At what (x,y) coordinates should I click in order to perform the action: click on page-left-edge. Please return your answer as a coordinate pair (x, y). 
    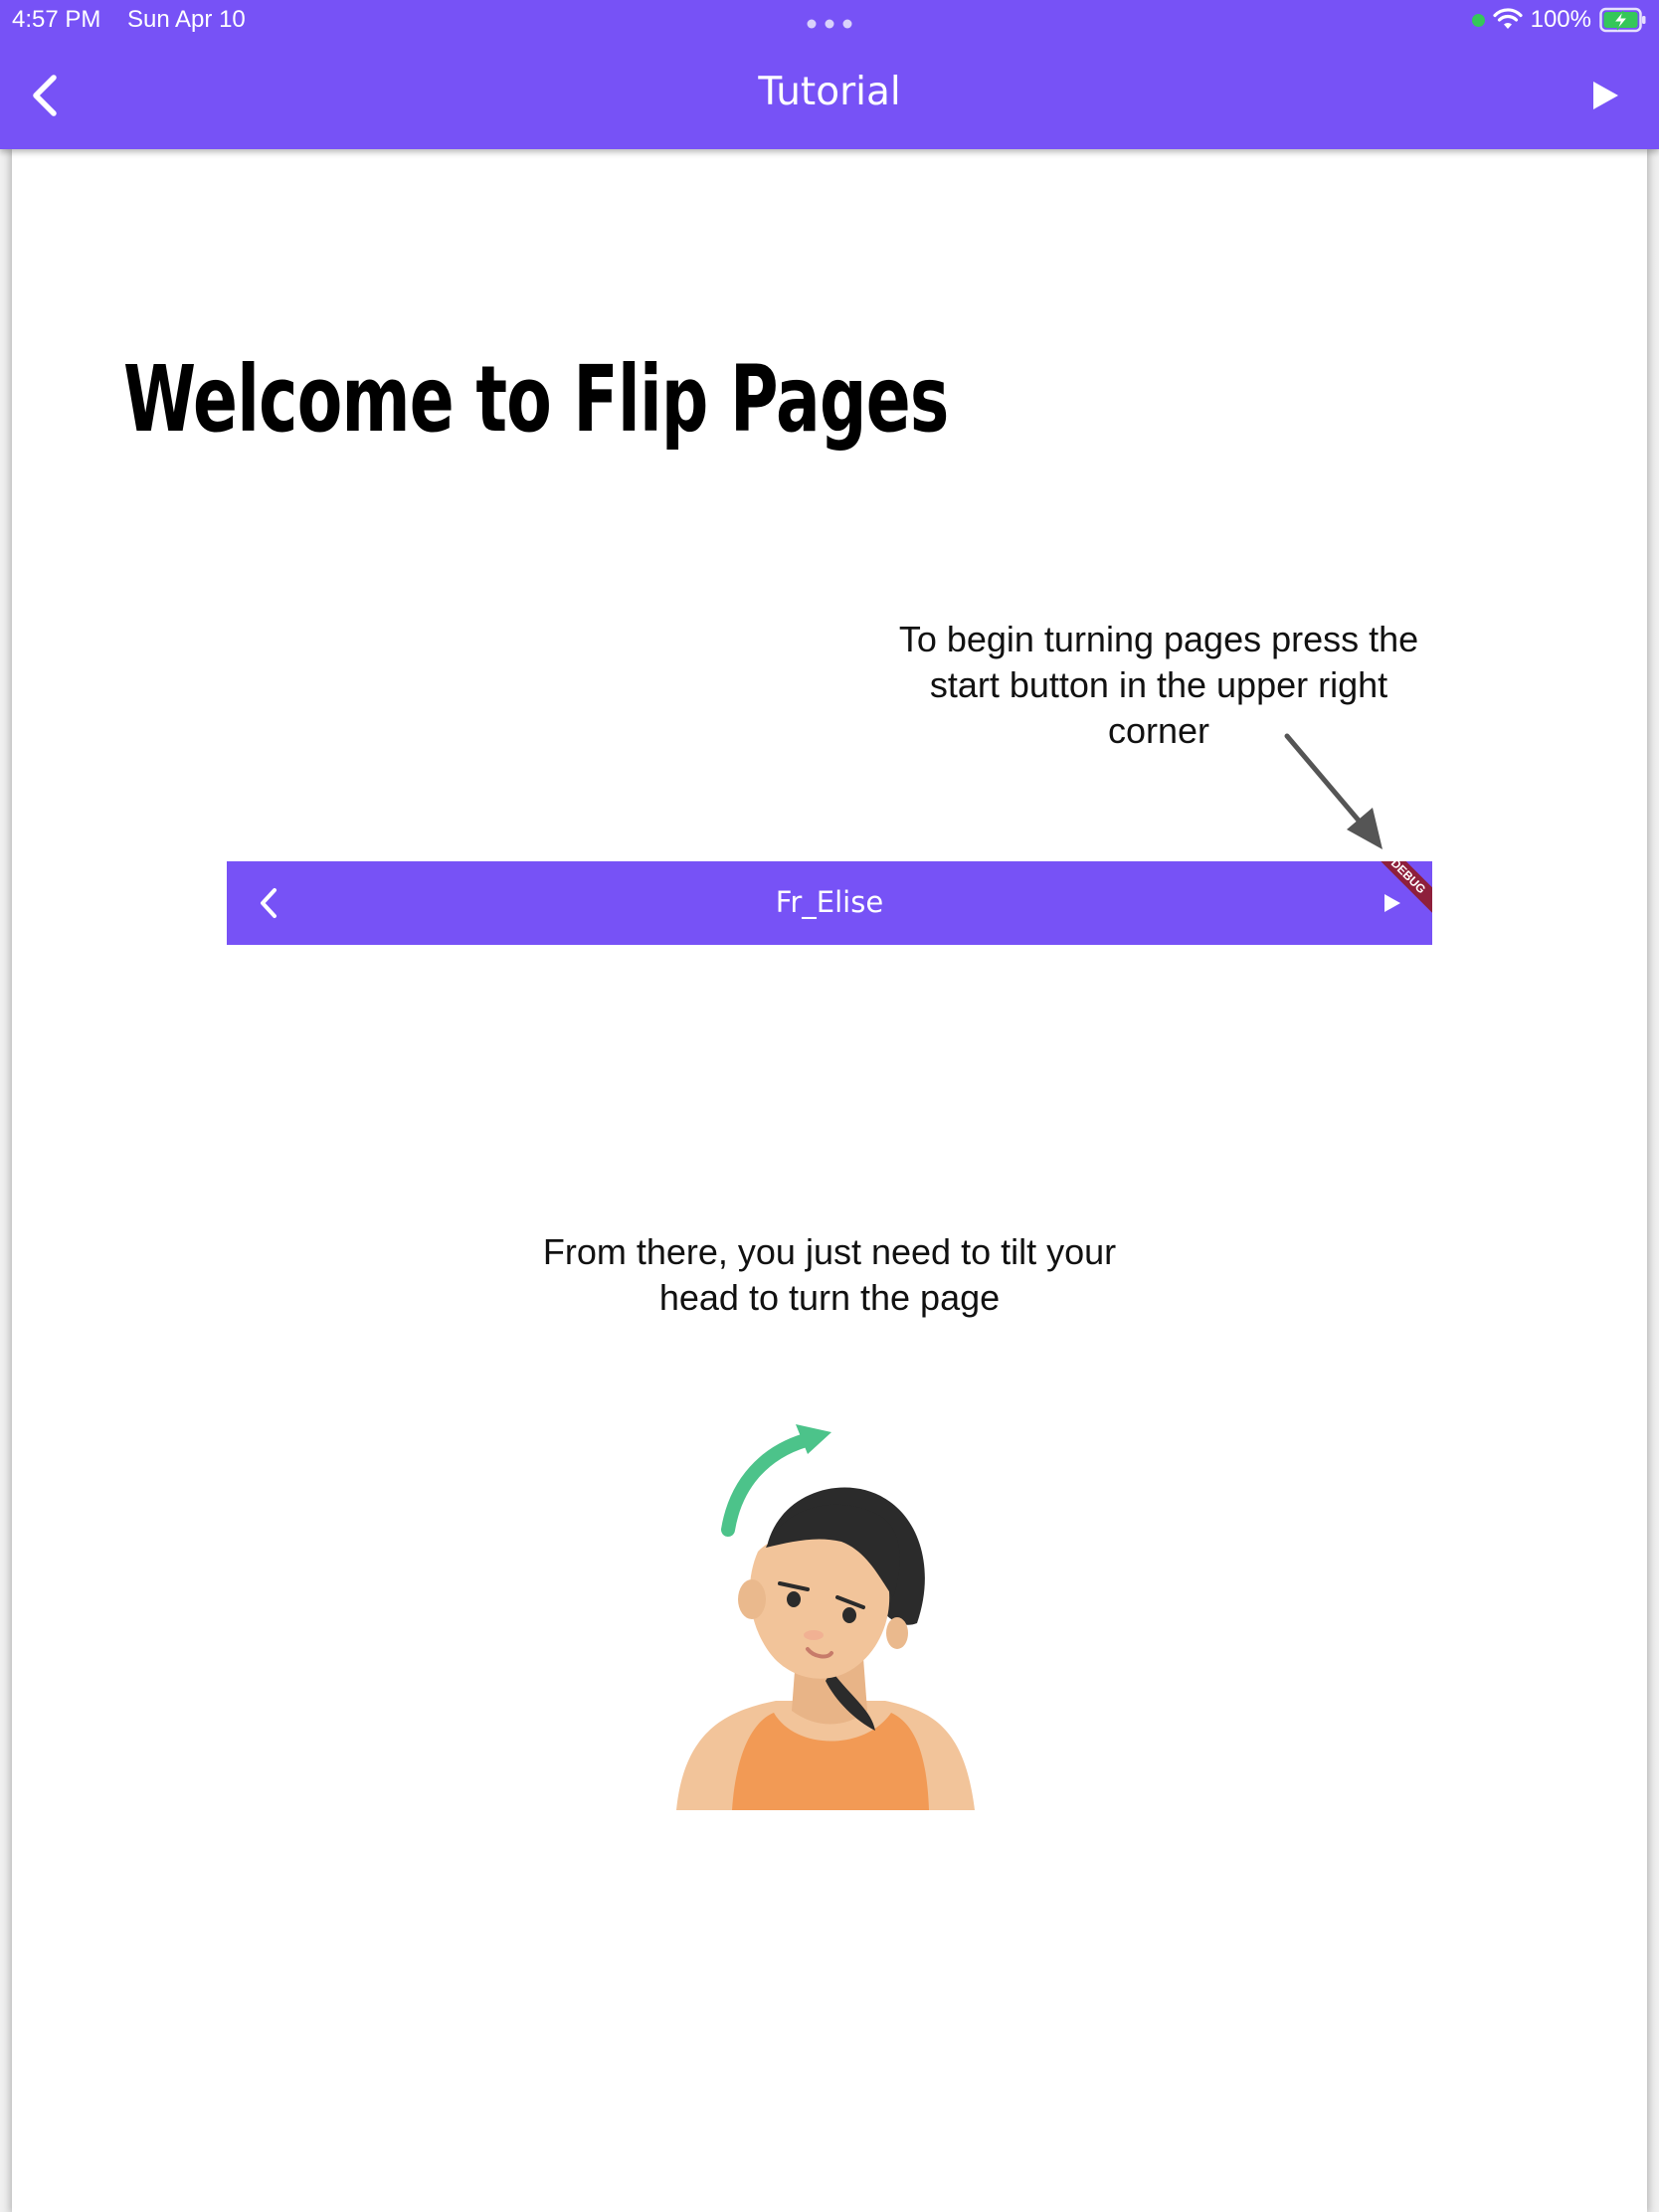
    Looking at the image, I should click on (6, 1180).